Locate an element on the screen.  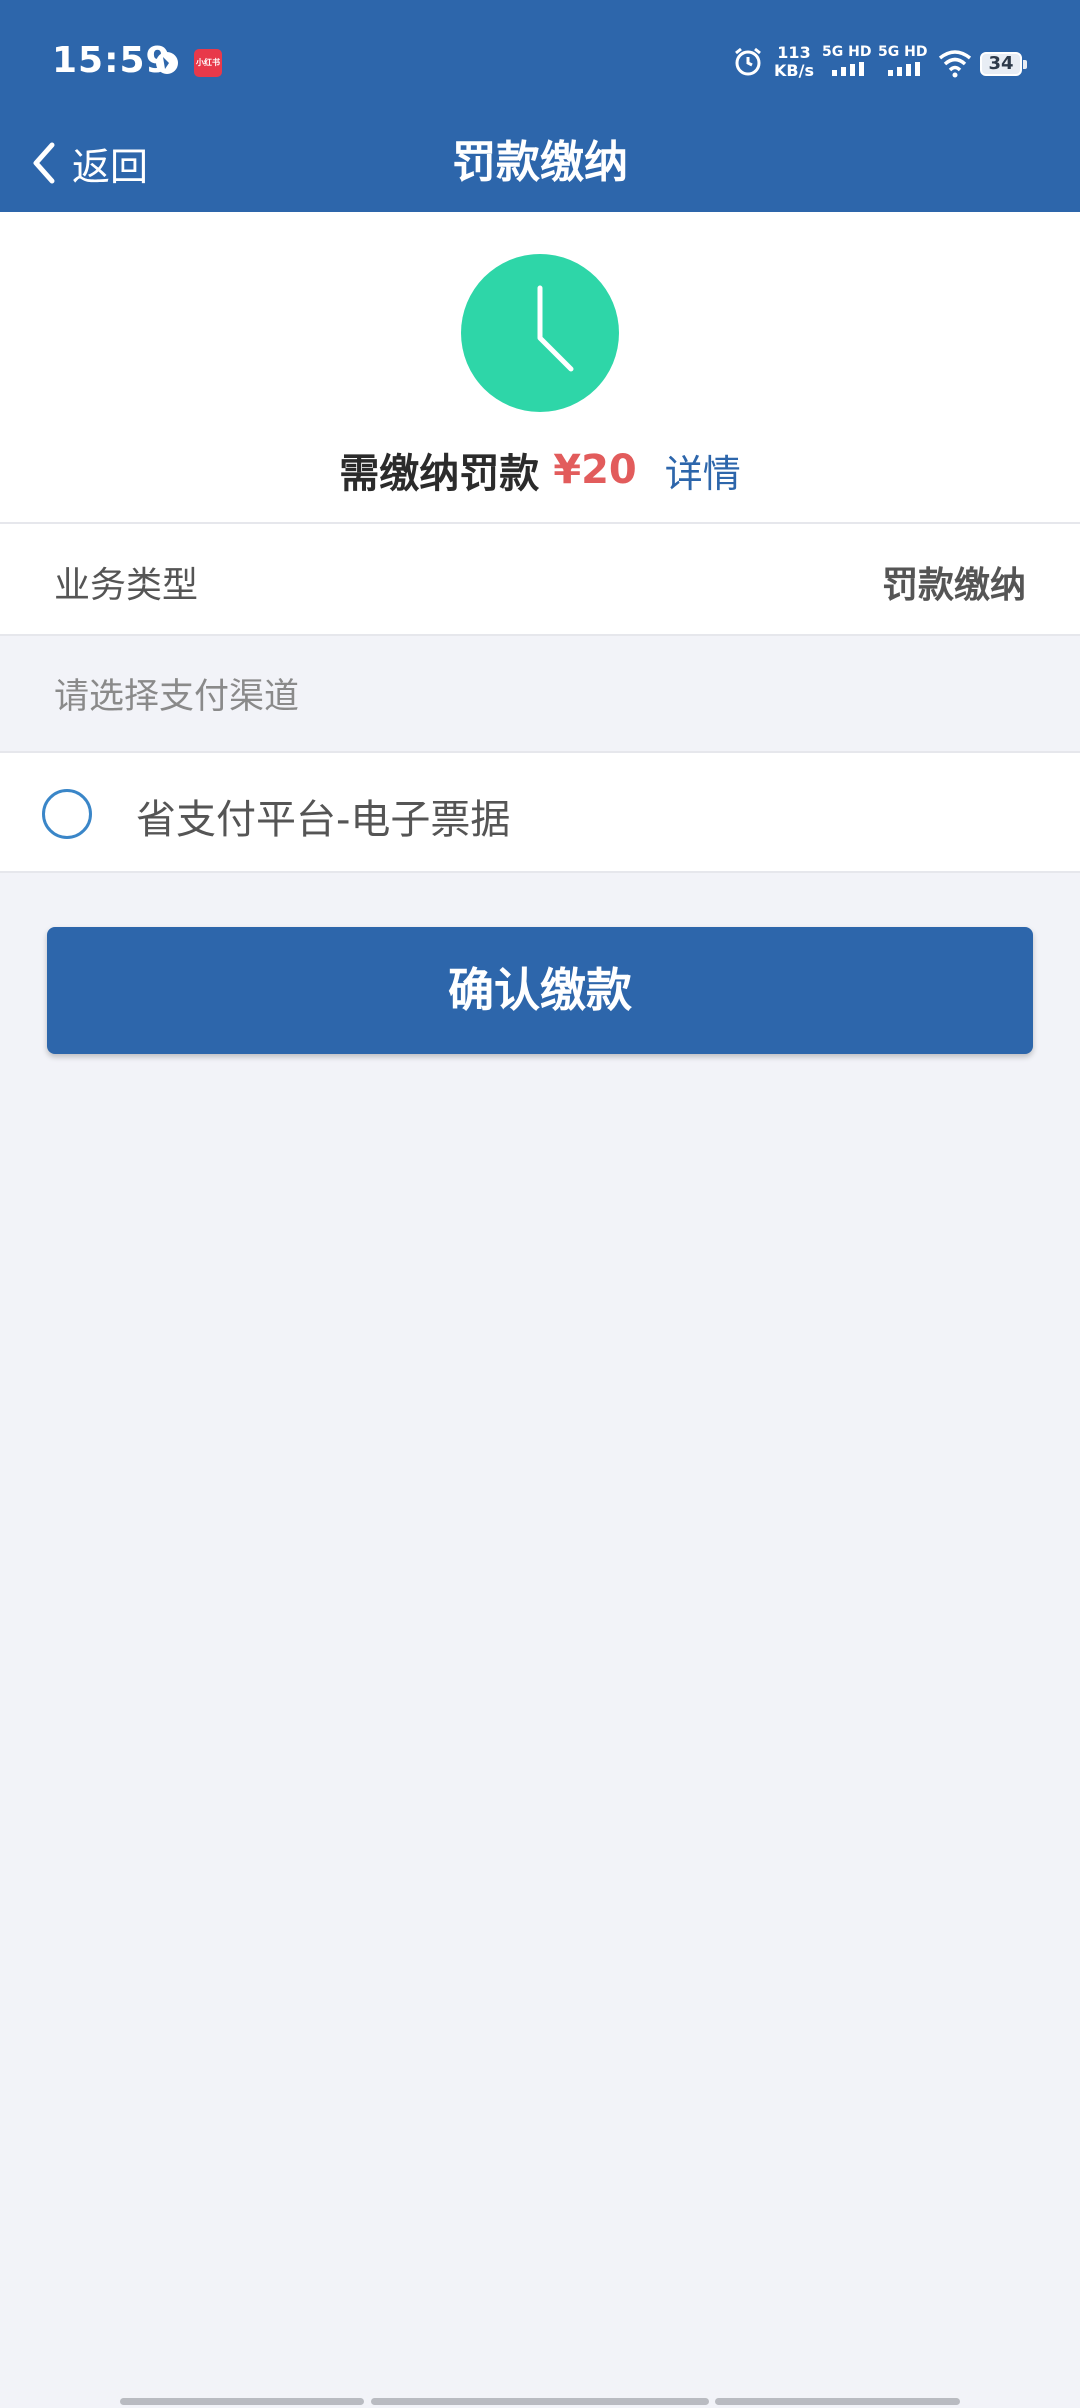
signal-1-label: 5G HD is located at coordinates (847, 52).